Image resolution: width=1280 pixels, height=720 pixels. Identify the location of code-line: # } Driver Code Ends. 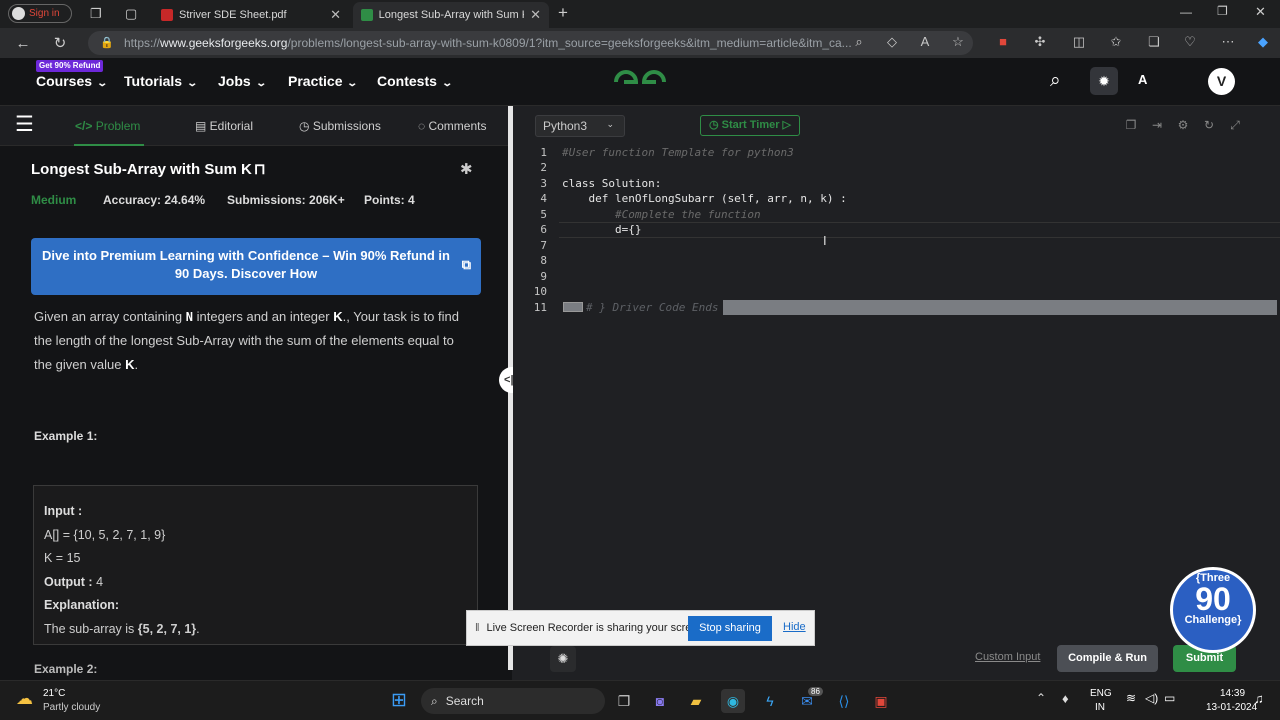
(652, 307).